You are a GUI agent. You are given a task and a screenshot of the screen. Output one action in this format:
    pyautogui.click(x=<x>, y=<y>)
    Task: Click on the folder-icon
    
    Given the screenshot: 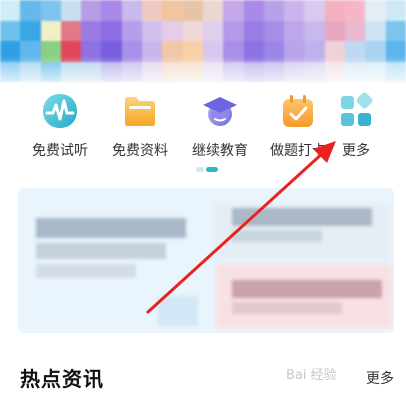 What is the action you would take?
    pyautogui.click(x=140, y=111)
    